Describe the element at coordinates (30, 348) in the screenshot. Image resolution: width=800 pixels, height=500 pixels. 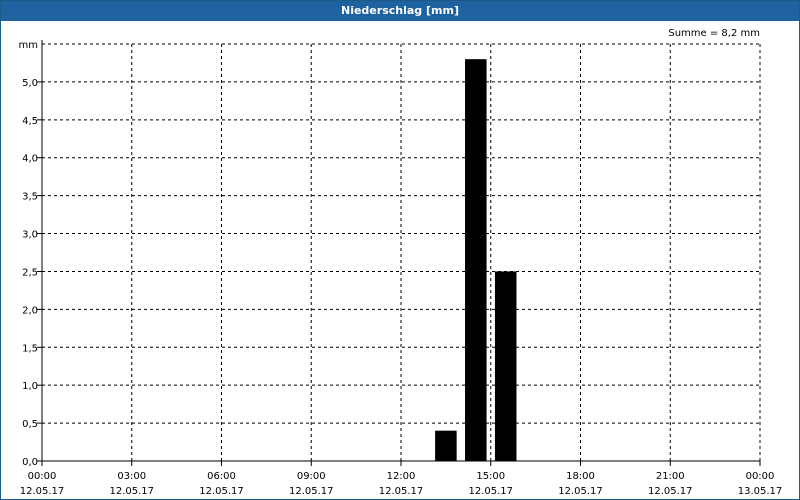
I see `y-tick-label: 1,5` at that location.